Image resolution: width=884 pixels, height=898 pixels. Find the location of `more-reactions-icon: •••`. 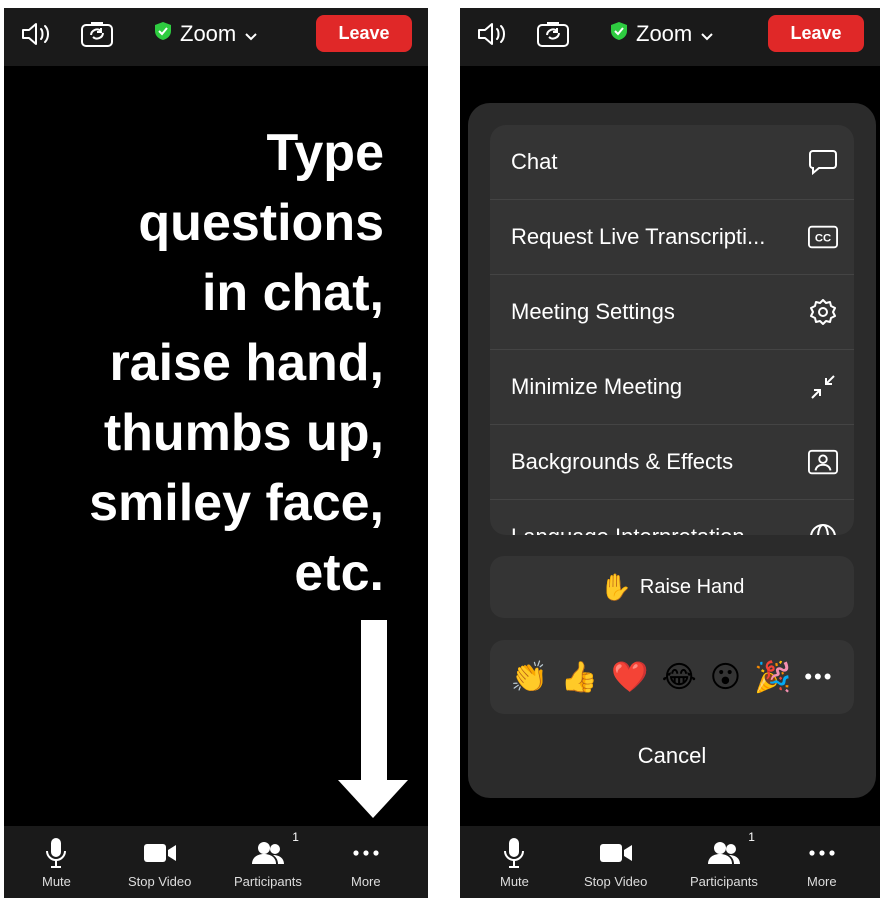

more-reactions-icon: ••• is located at coordinates (818, 677).